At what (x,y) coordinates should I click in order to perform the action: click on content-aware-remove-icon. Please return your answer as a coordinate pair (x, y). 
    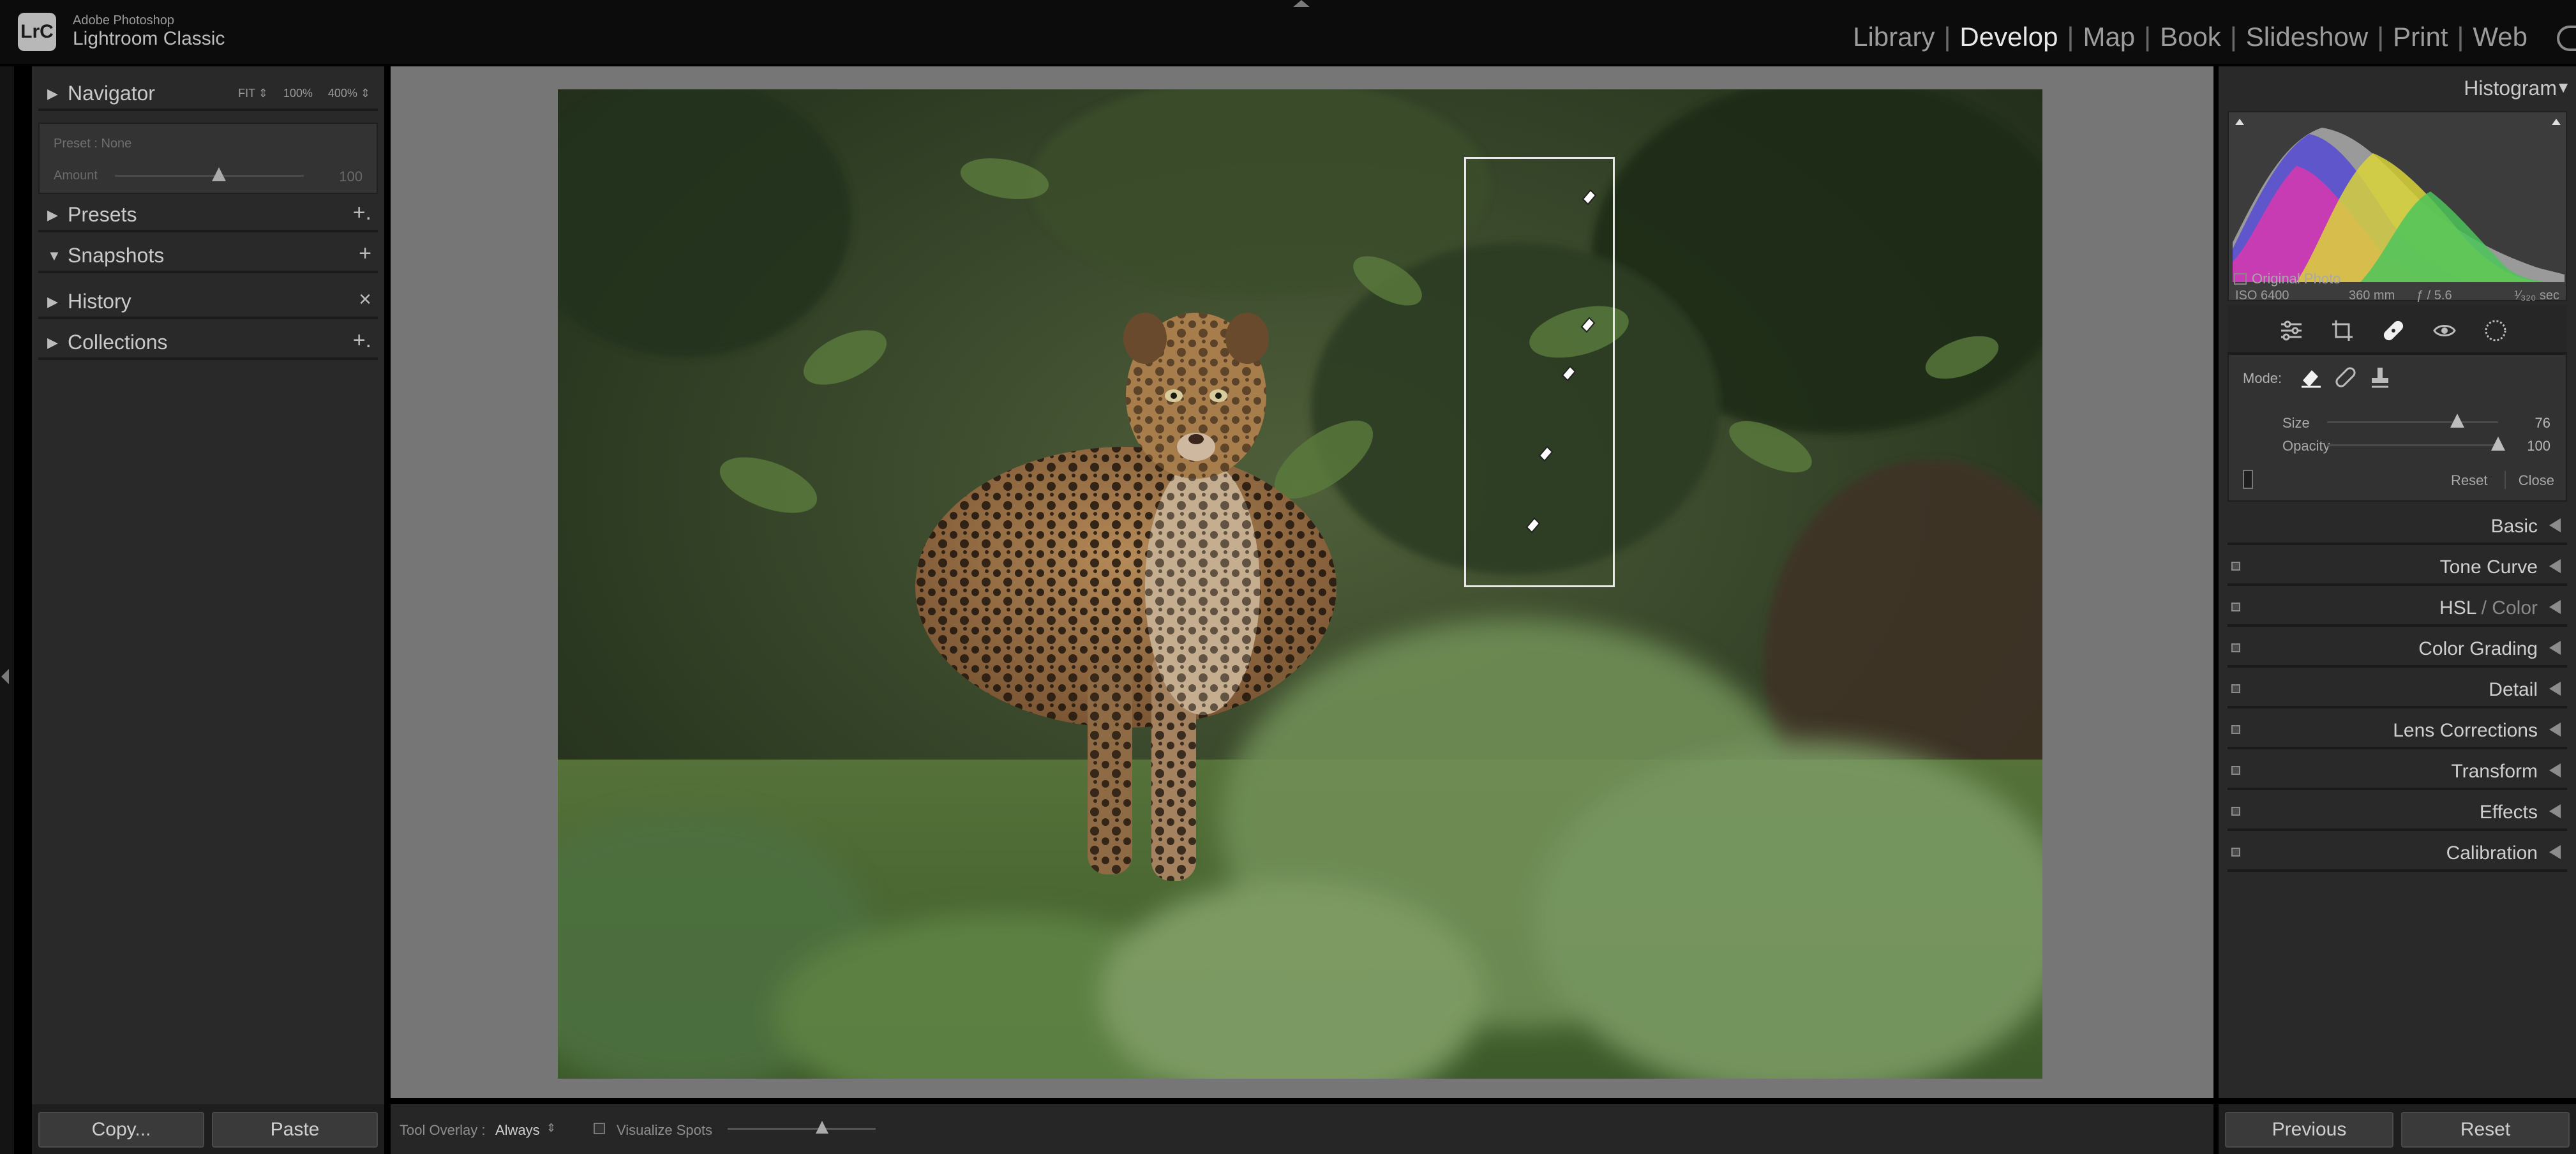
    Looking at the image, I should click on (2311, 377).